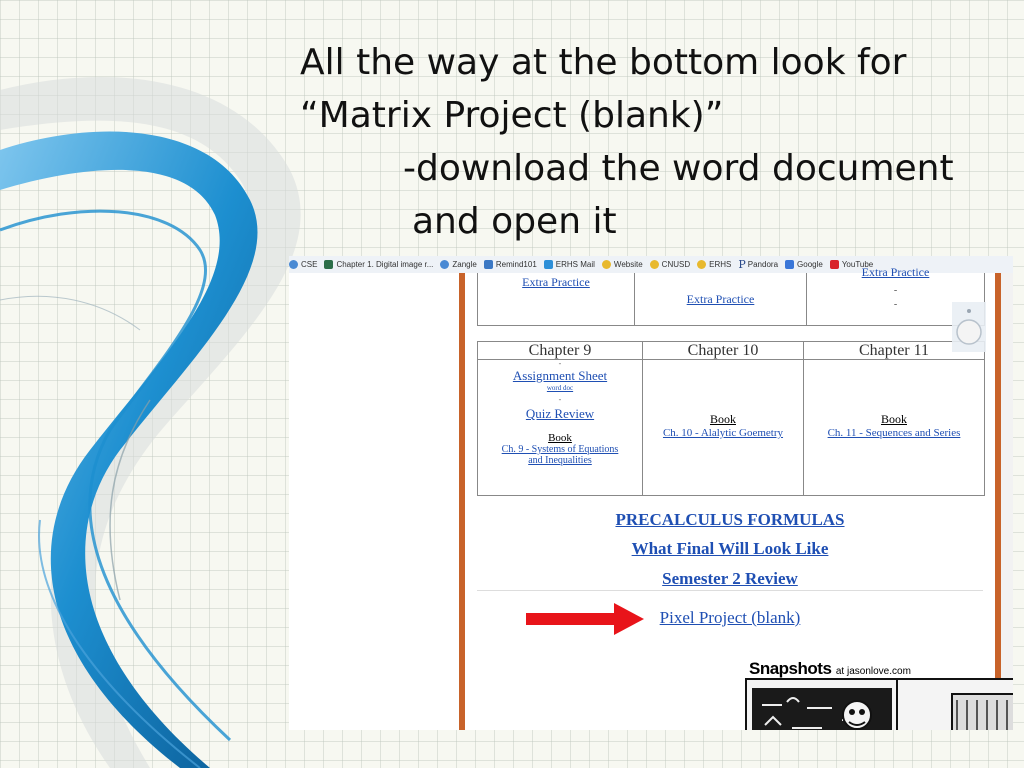  I want to click on snapshots-header: Snapshots at jasonlove.com, so click(830, 669).